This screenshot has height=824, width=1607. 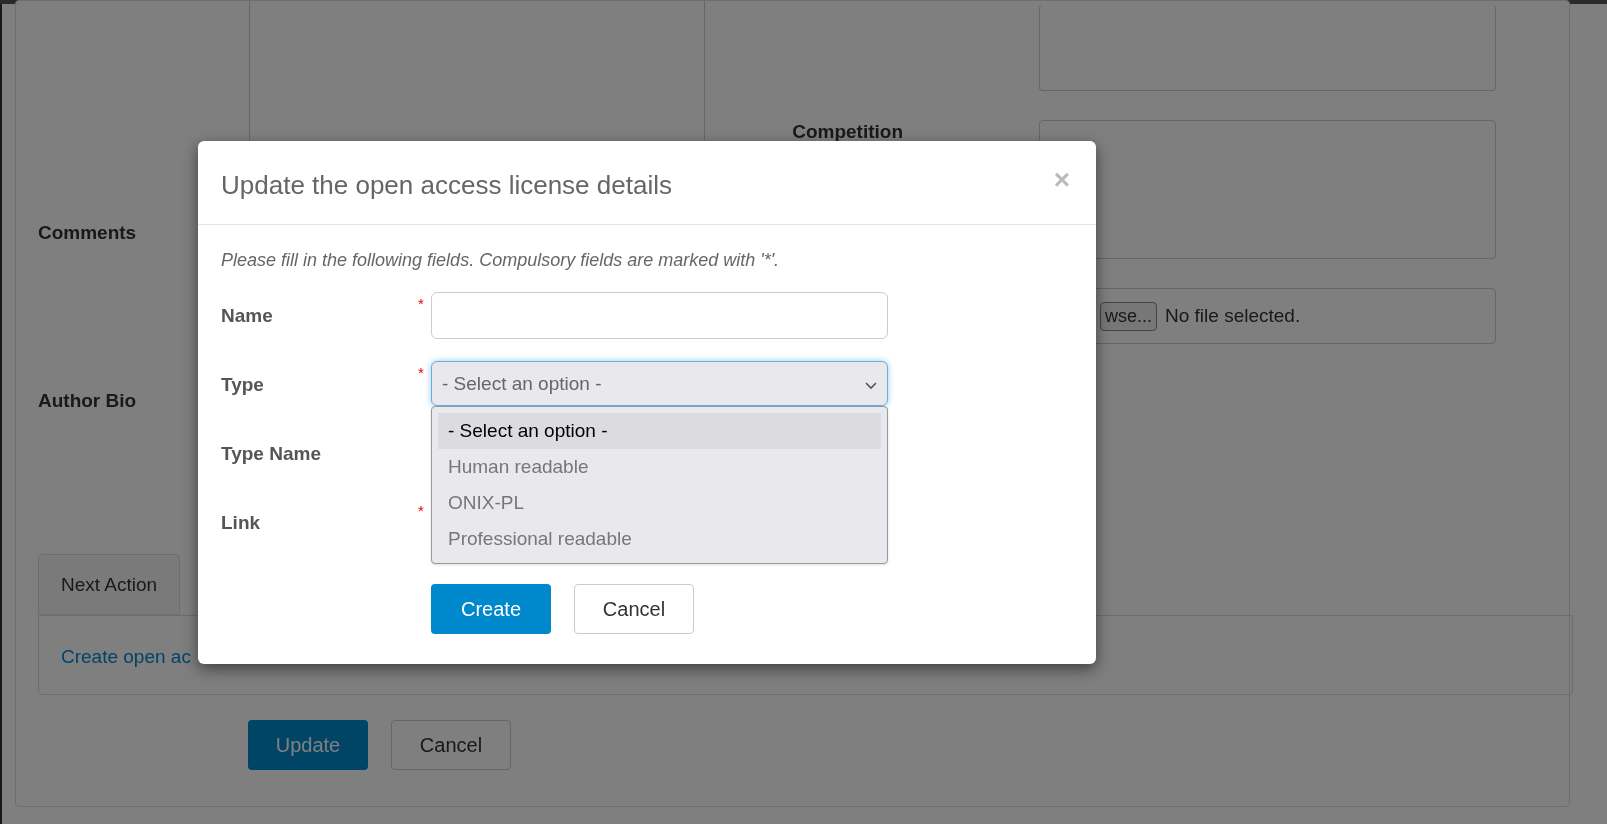 What do you see at coordinates (501, 260) in the screenshot?
I see `instructions-text: Please fill in the following fields. Compulsory fields are marked with '*'.` at bounding box center [501, 260].